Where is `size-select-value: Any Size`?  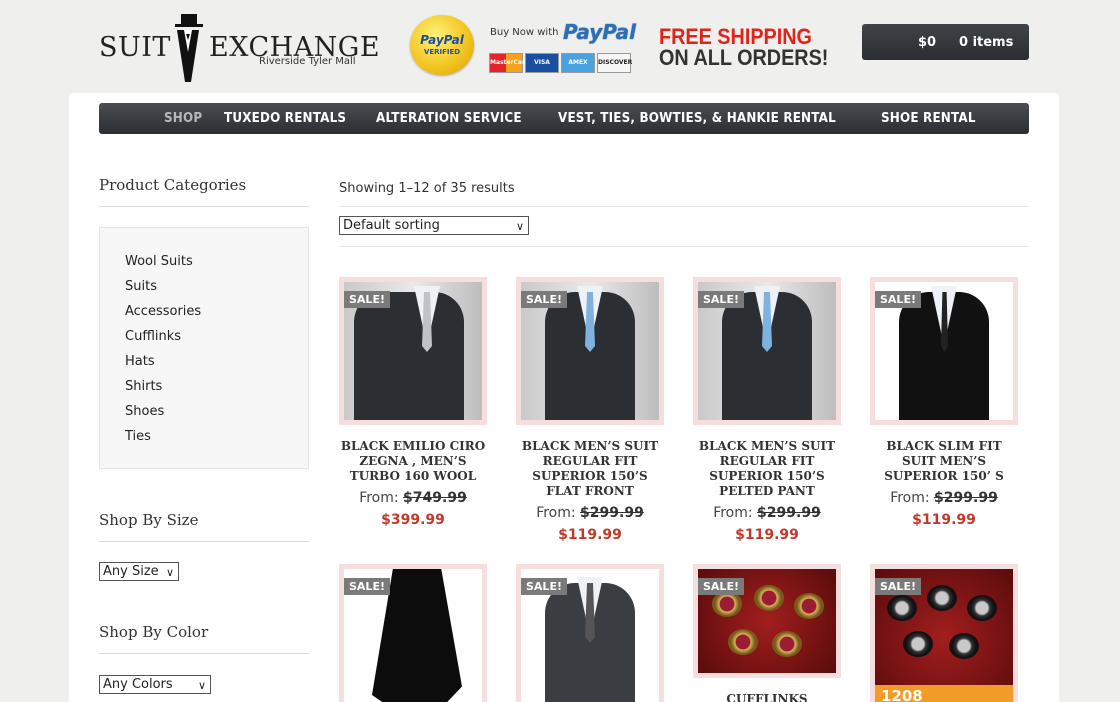
size-select-value: Any Size is located at coordinates (131, 571).